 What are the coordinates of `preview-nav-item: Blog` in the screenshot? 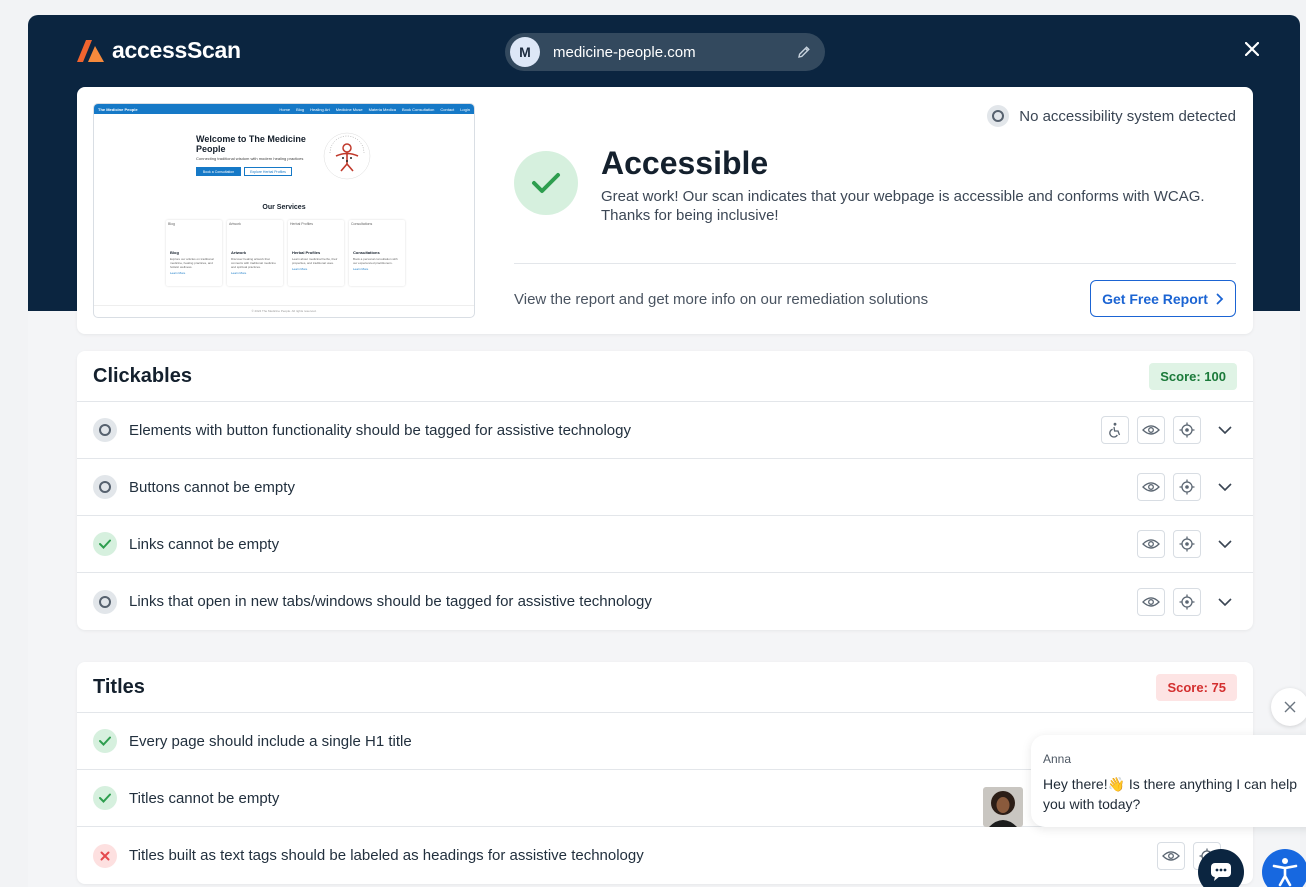 It's located at (300, 109).